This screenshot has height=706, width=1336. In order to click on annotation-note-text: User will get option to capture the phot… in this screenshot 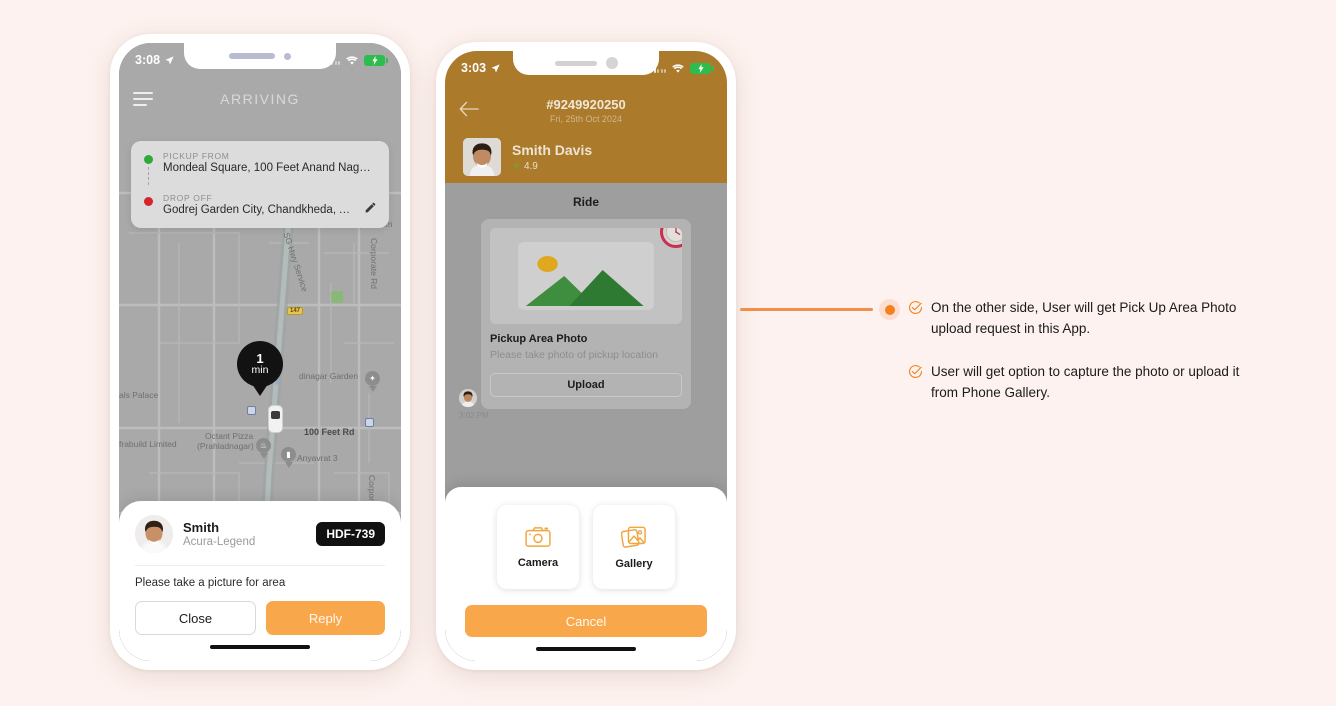, I will do `click(1085, 381)`.